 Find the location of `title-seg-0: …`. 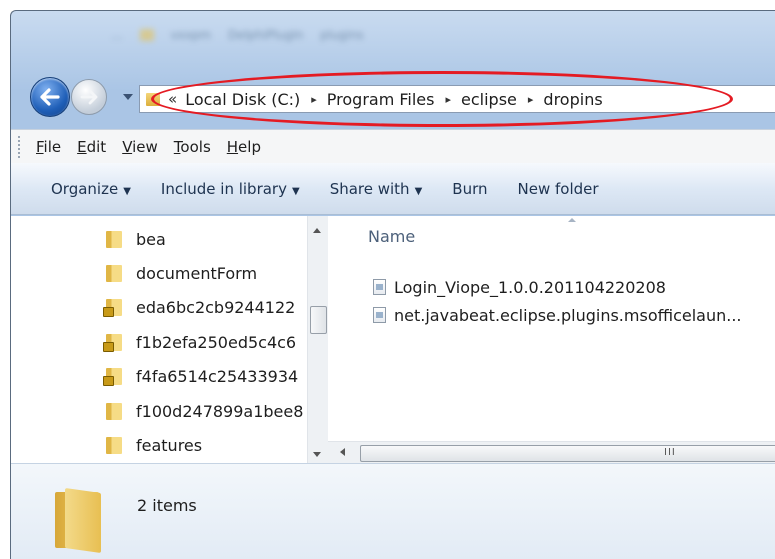

title-seg-0: … is located at coordinates (117, 35).